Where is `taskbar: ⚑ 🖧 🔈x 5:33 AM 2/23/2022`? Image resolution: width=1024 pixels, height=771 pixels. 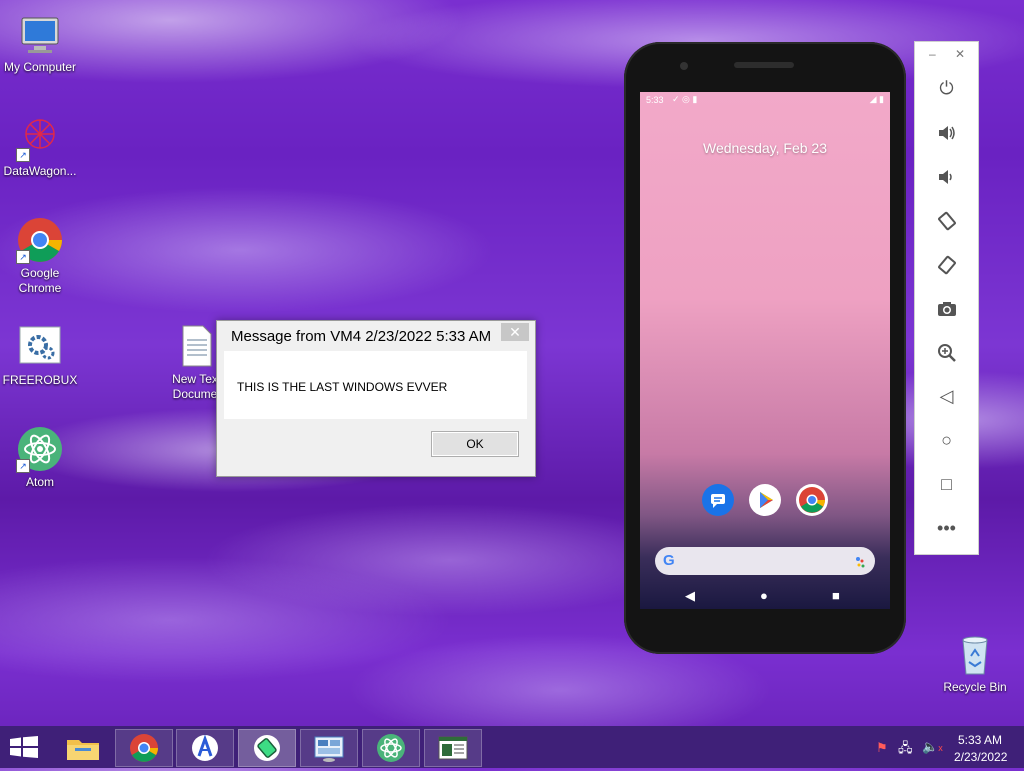 taskbar: ⚑ 🖧 🔈x 5:33 AM 2/23/2022 is located at coordinates (512, 747).